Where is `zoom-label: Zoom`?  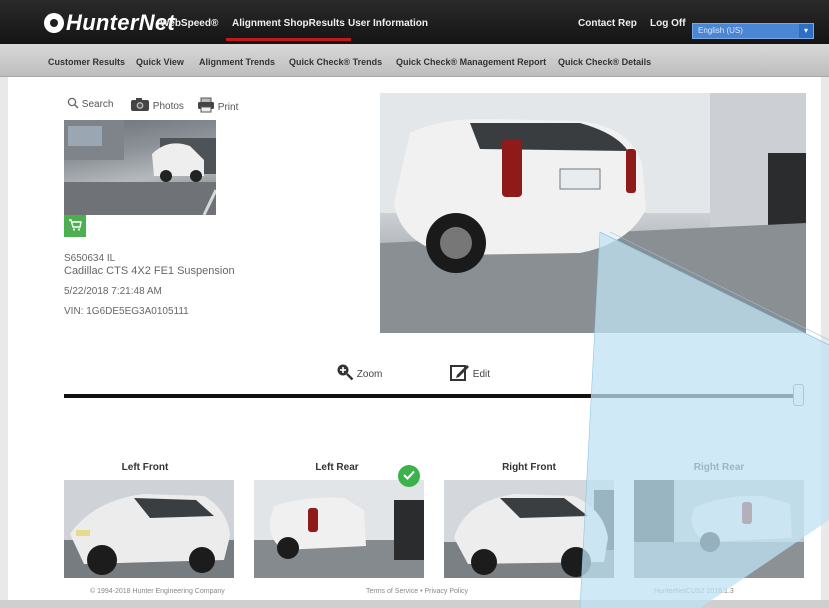 zoom-label: Zoom is located at coordinates (369, 374).